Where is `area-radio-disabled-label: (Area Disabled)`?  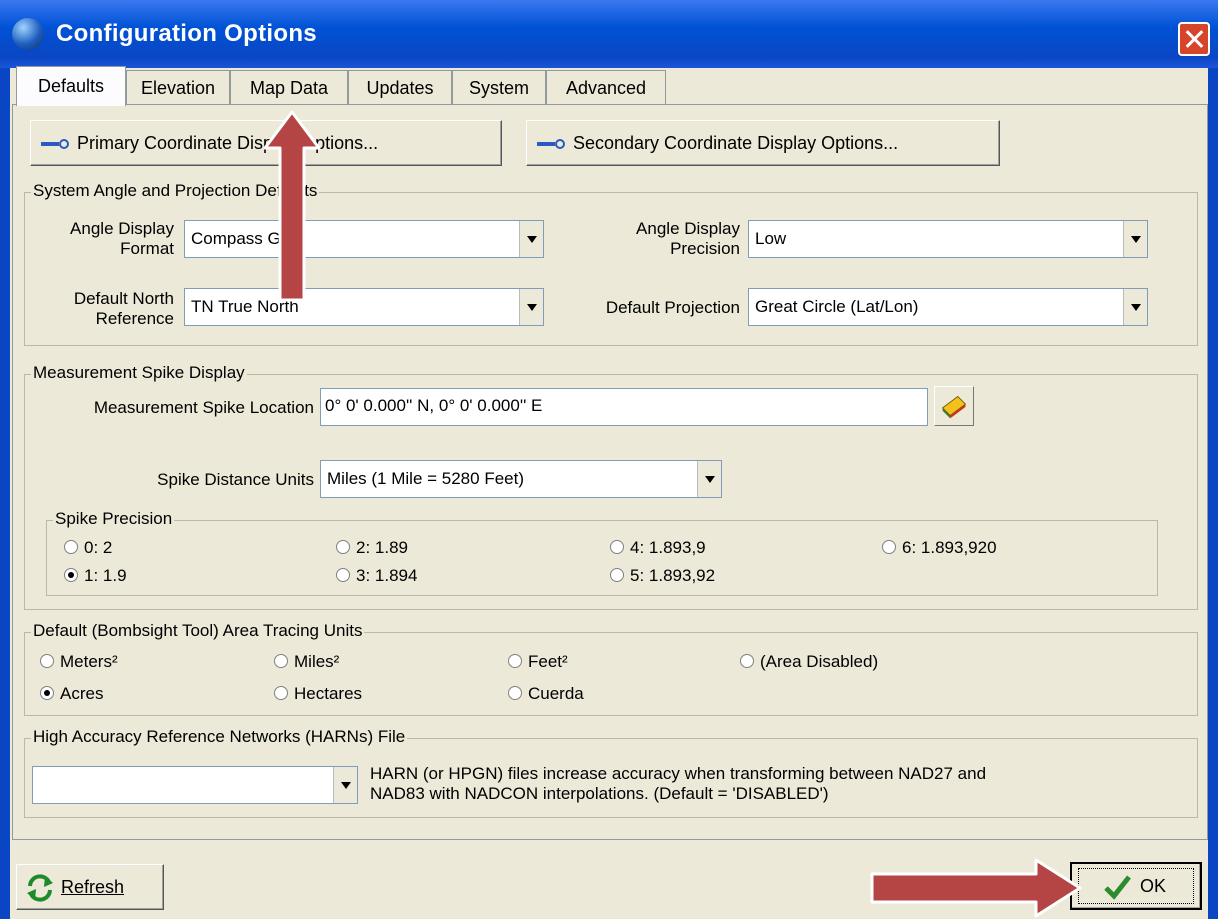
area-radio-disabled-label: (Area Disabled) is located at coordinates (819, 661).